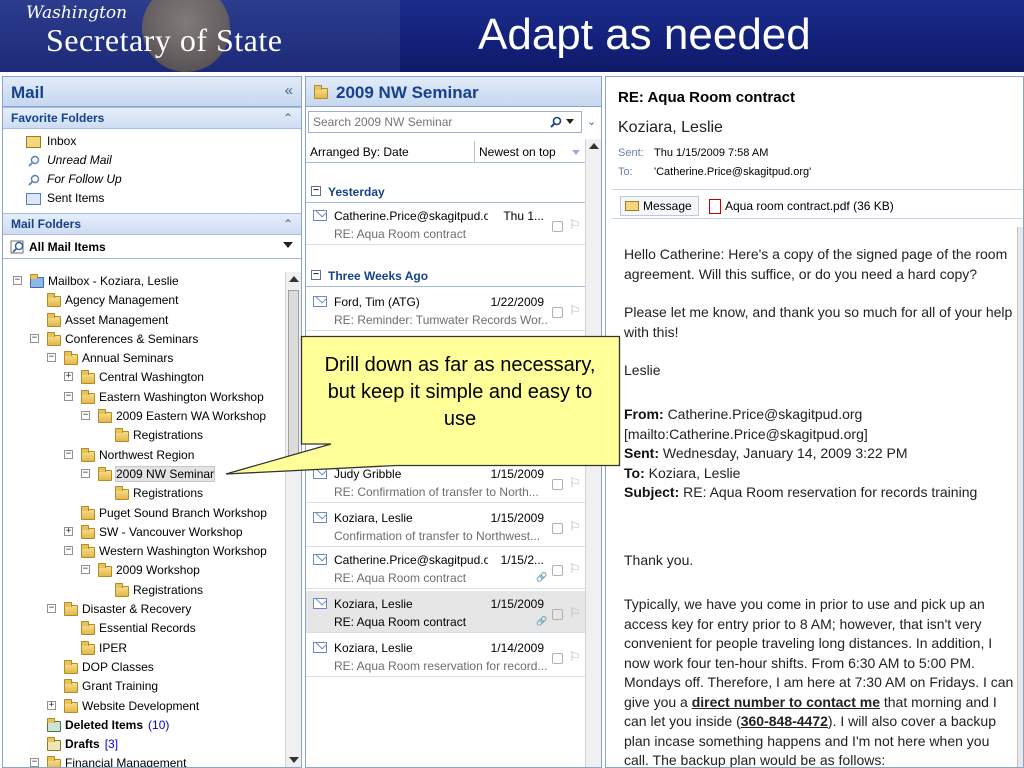  Describe the element at coordinates (152, 141) in the screenshot. I see `favorite-item-inbox: Inbox` at that location.